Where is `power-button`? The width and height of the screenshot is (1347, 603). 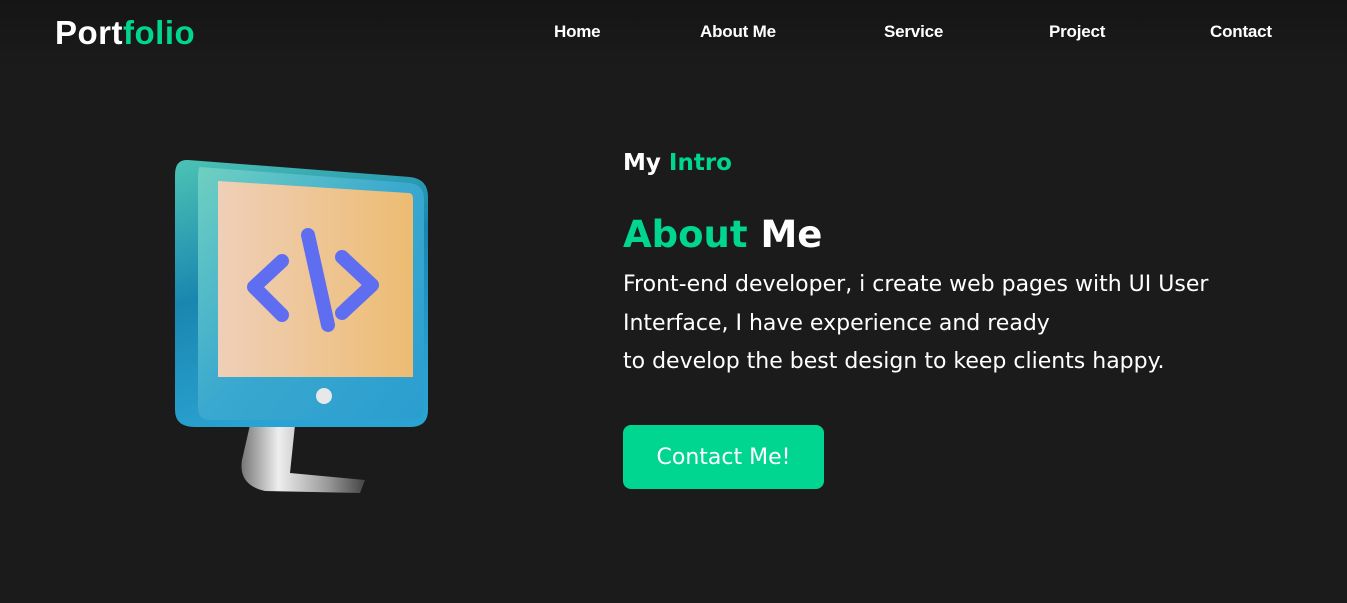
power-button is located at coordinates (324, 396).